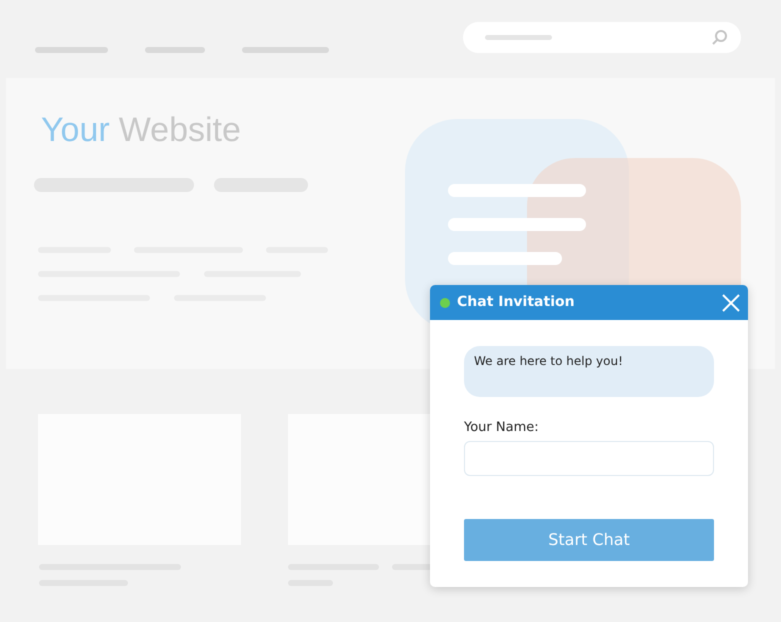  Describe the element at coordinates (516, 302) in the screenshot. I see `chat-title: Chat Invitation` at that location.